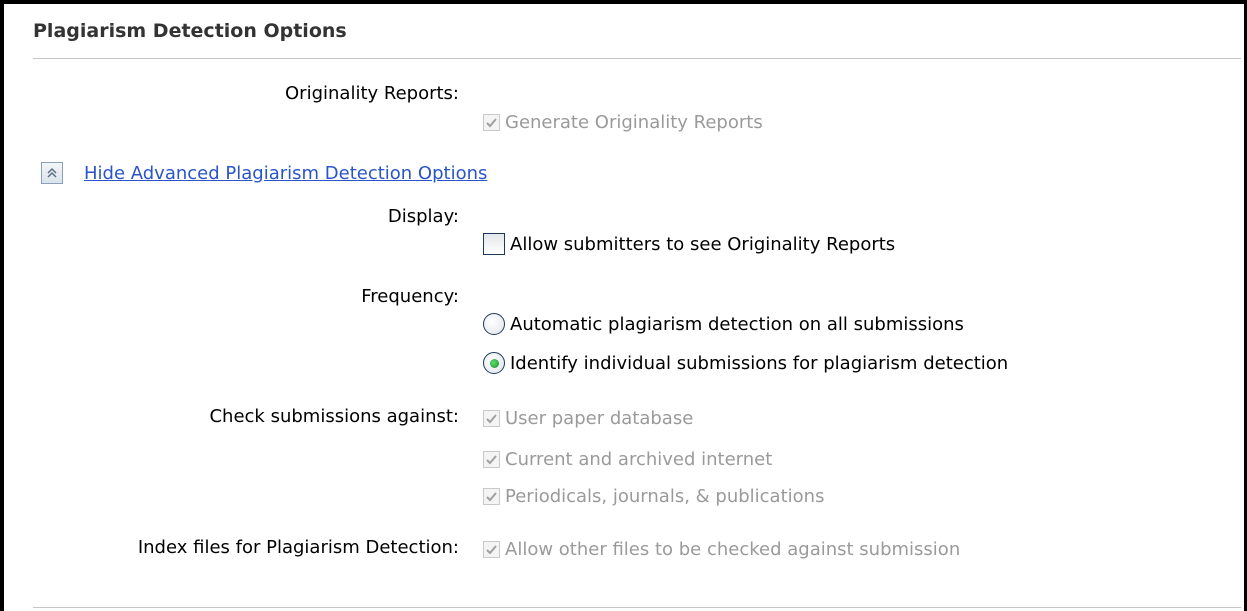 This screenshot has width=1247, height=611. I want to click on automatic-detection-radio, so click(494, 324).